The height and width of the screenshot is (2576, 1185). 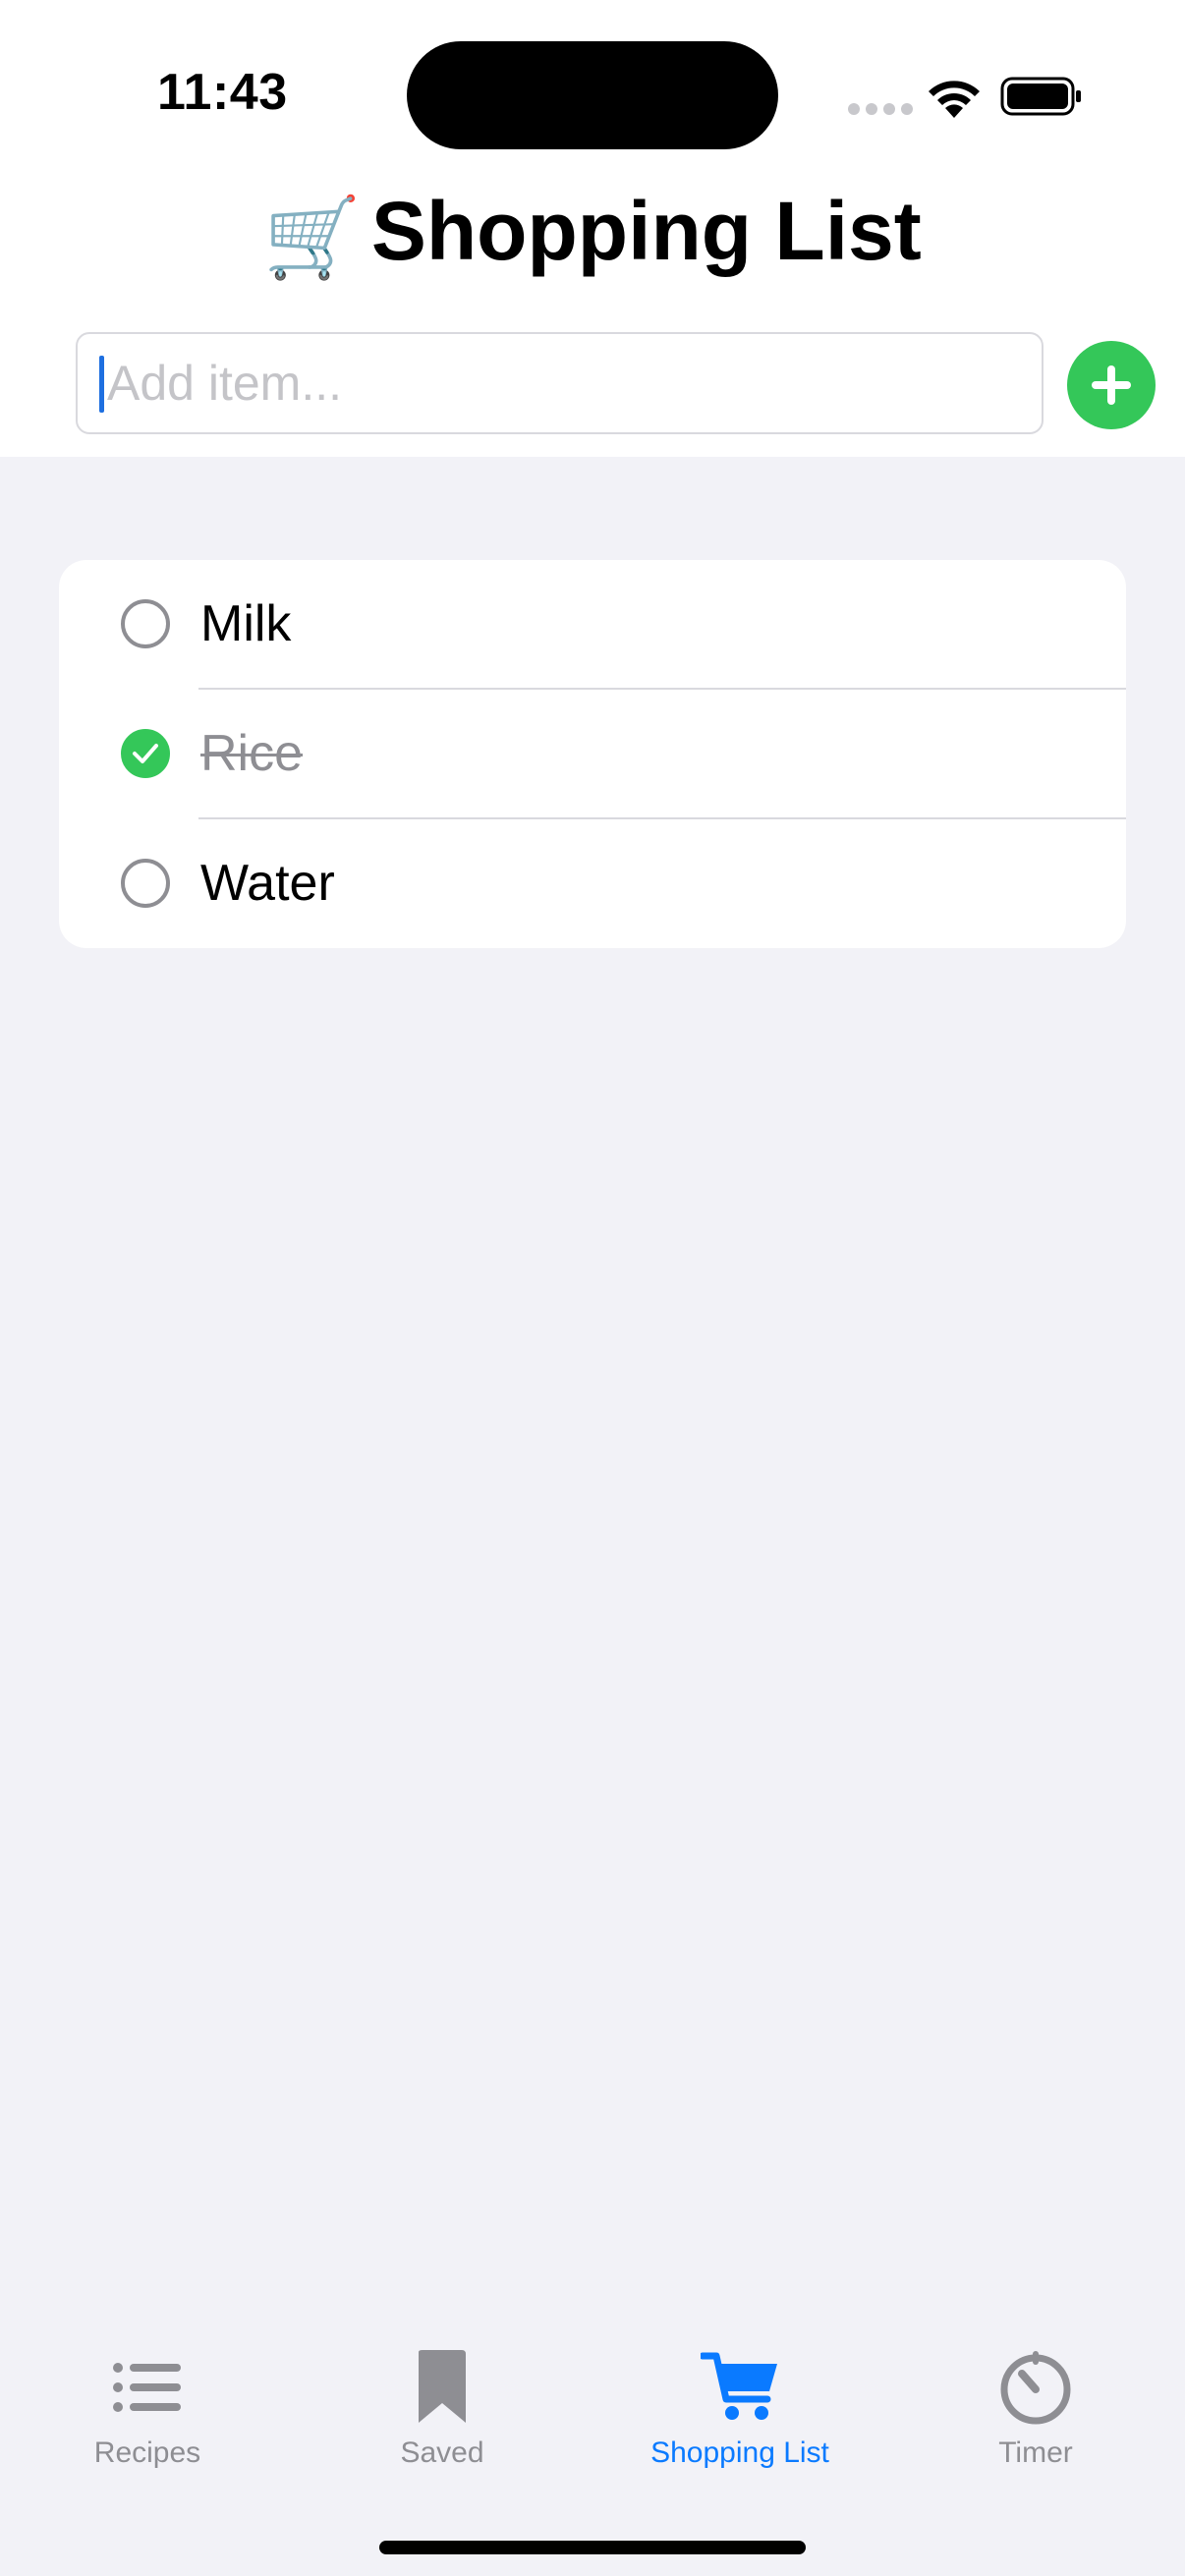 I want to click on shopping-list: Milk Rice Water, so click(x=592, y=754).